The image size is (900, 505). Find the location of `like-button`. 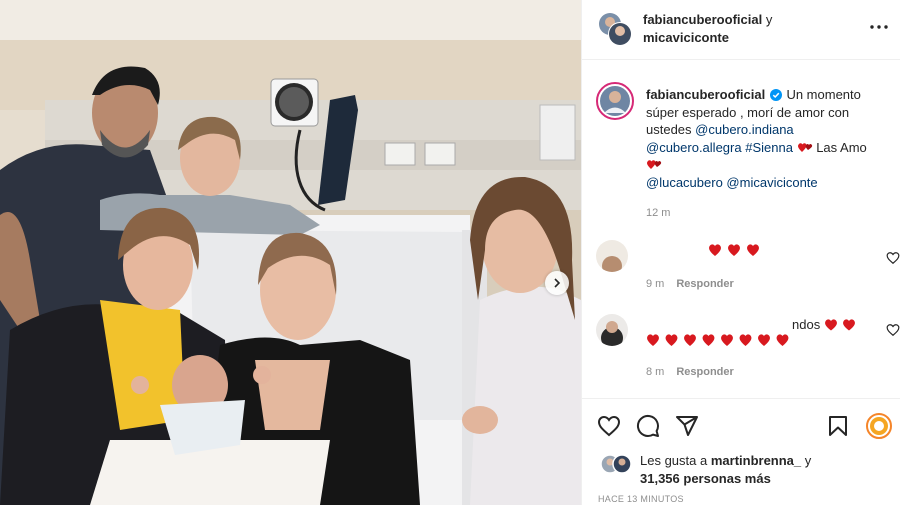

like-button is located at coordinates (609, 426).